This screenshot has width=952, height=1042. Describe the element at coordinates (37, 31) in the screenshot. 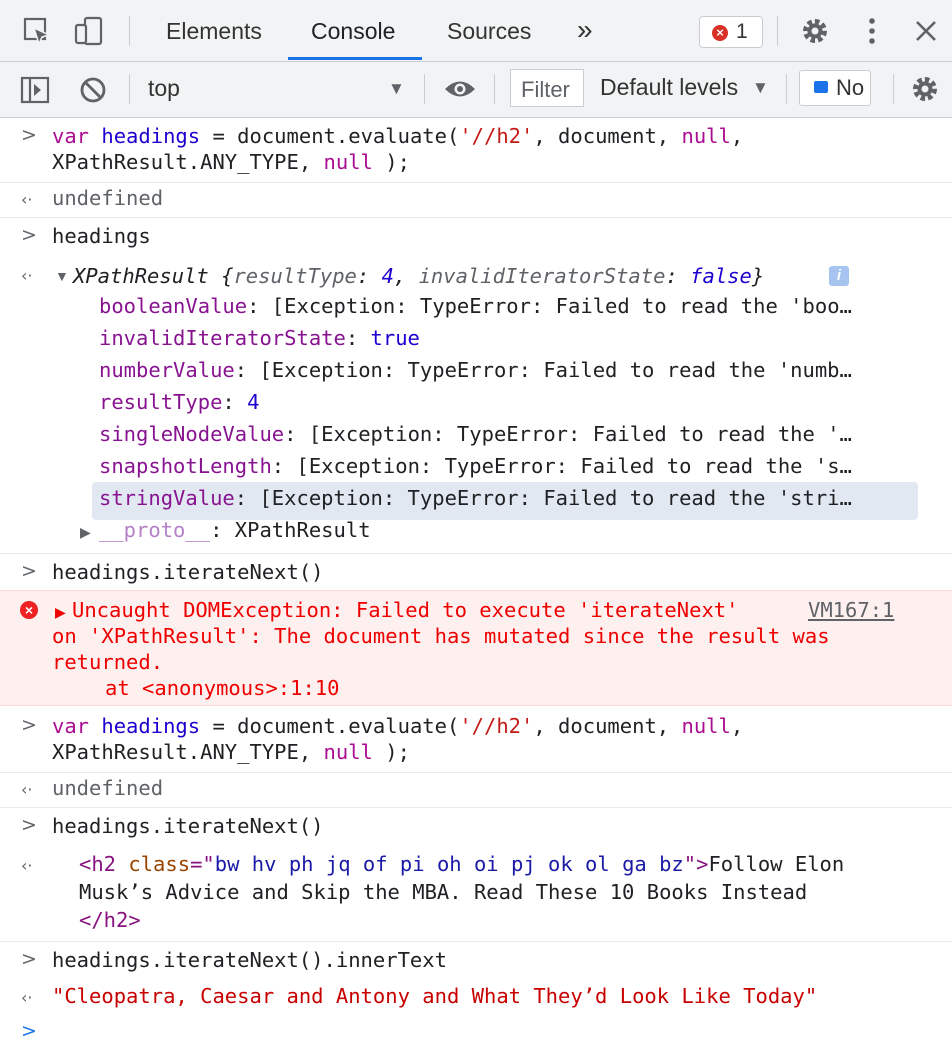

I see `inspect-element-icon` at that location.